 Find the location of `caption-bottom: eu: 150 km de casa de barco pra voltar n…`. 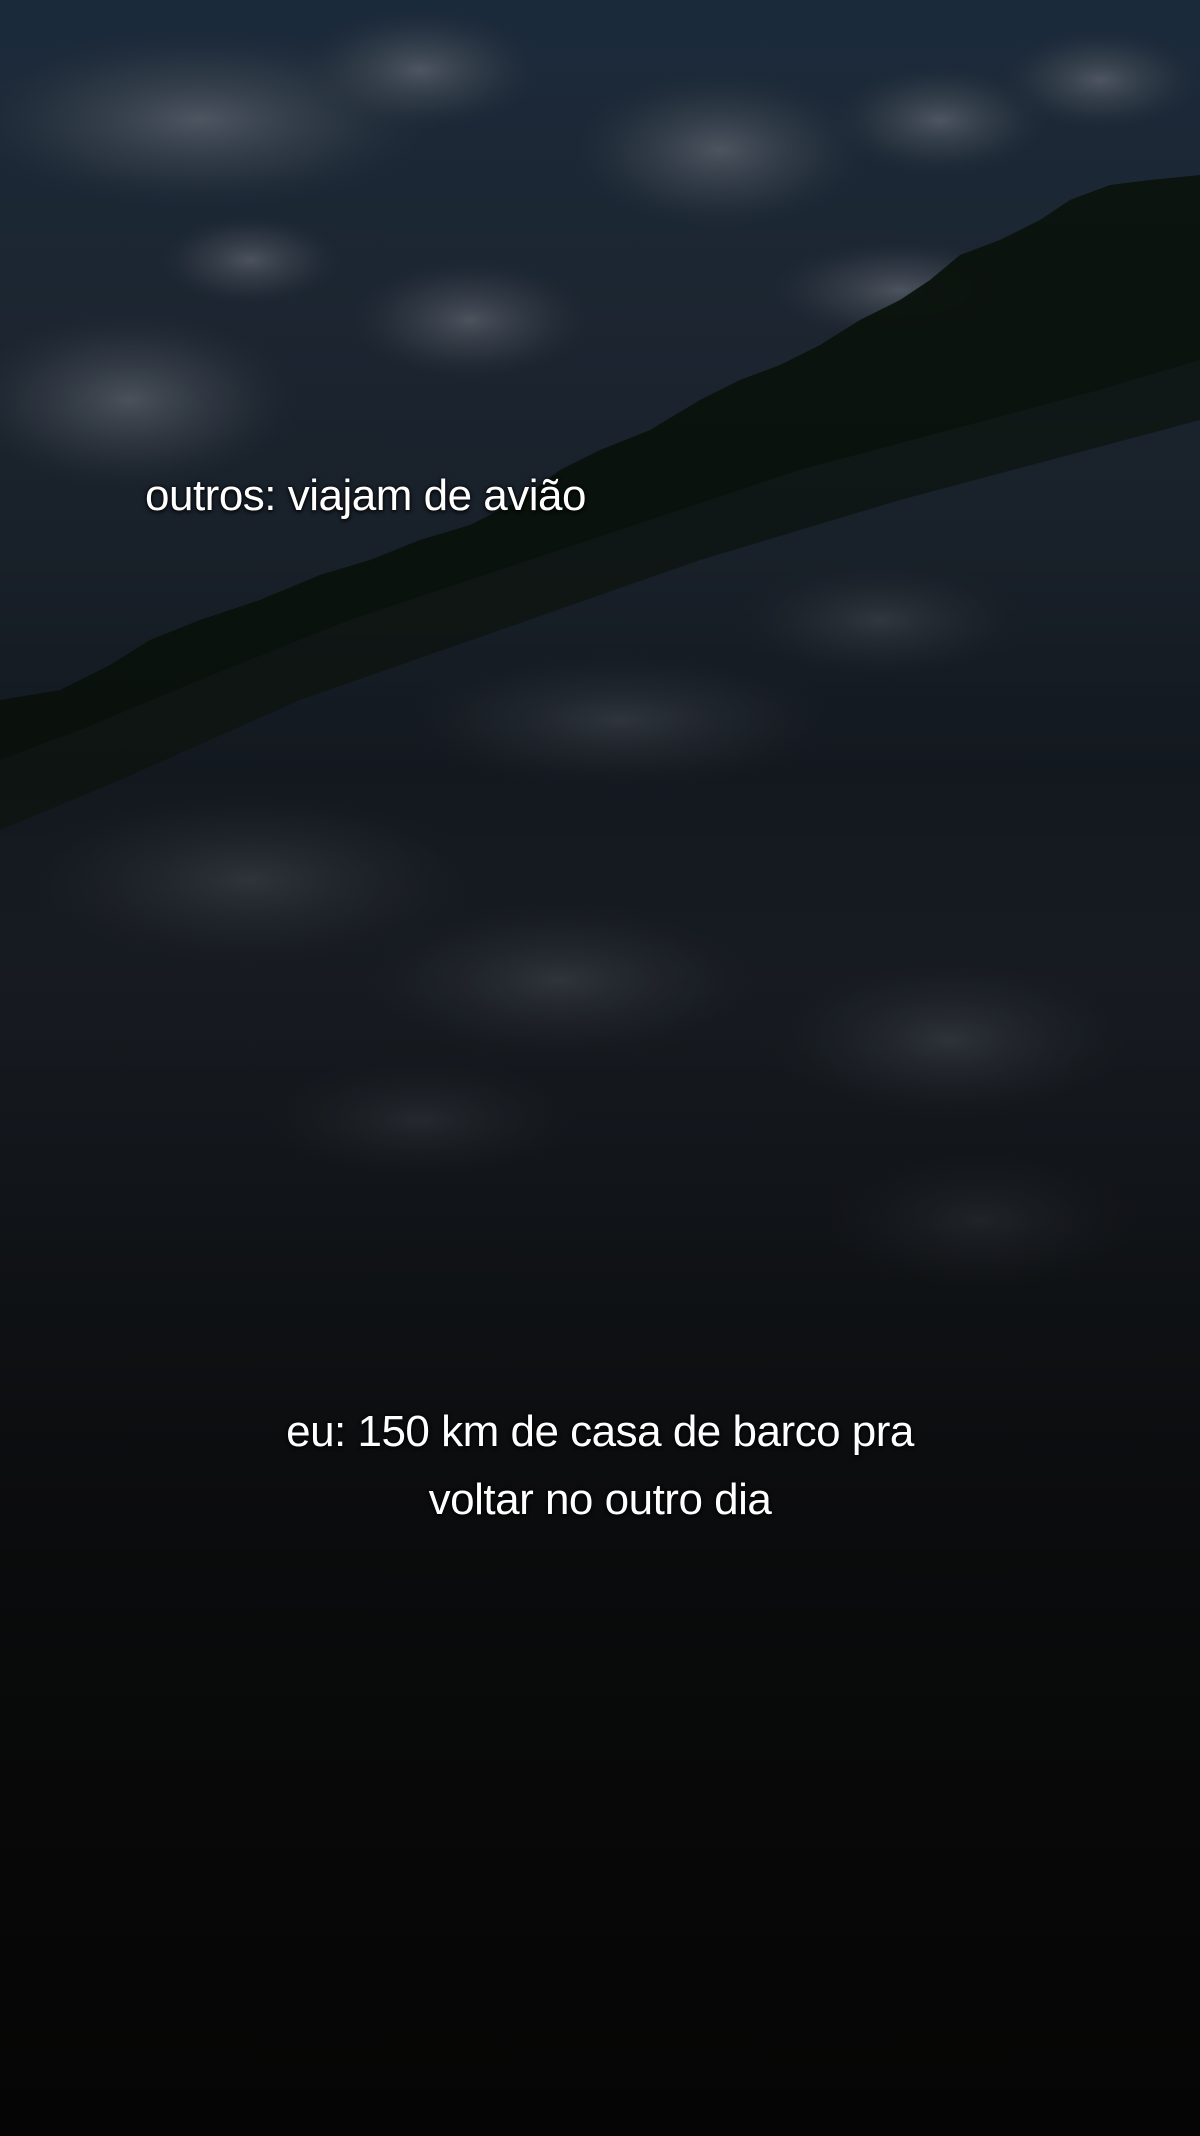

caption-bottom: eu: 150 km de casa de barco pra voltar n… is located at coordinates (600, 1466).